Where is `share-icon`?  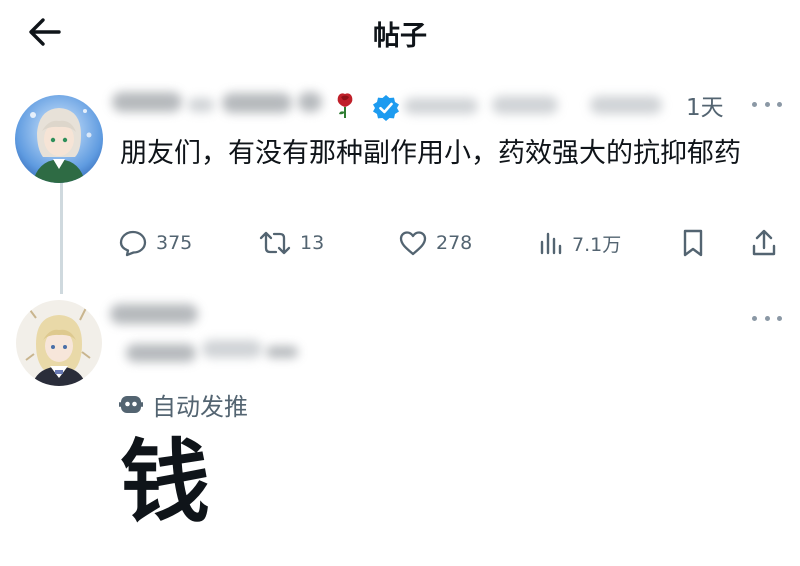 share-icon is located at coordinates (764, 242).